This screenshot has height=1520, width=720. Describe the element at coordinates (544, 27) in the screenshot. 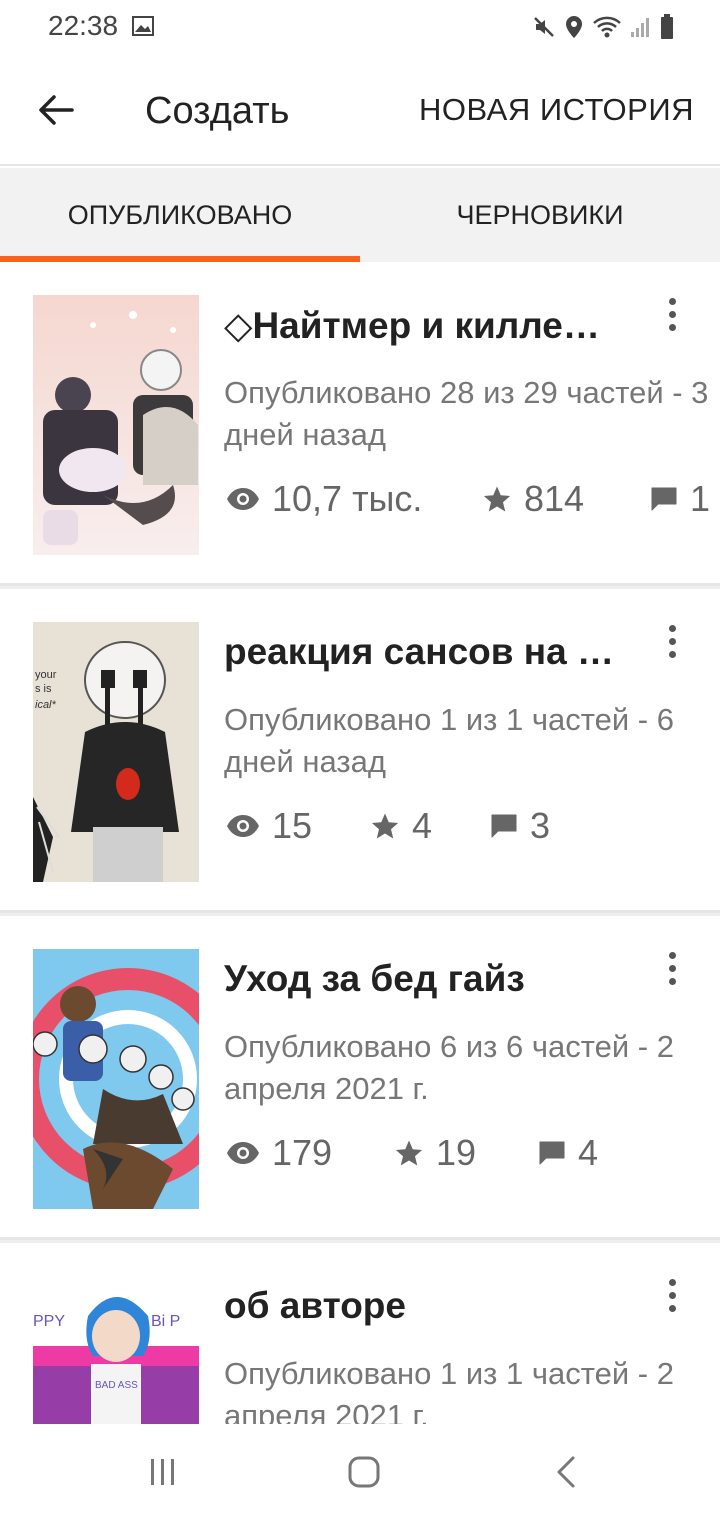

I see `mute-icon` at that location.